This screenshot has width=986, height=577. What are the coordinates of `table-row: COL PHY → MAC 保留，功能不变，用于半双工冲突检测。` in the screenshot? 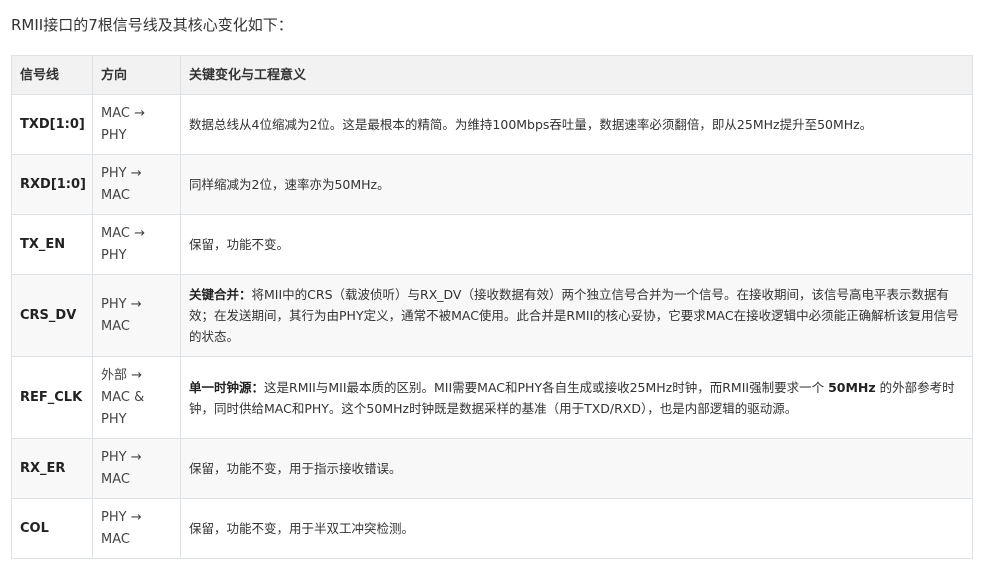 It's located at (492, 528).